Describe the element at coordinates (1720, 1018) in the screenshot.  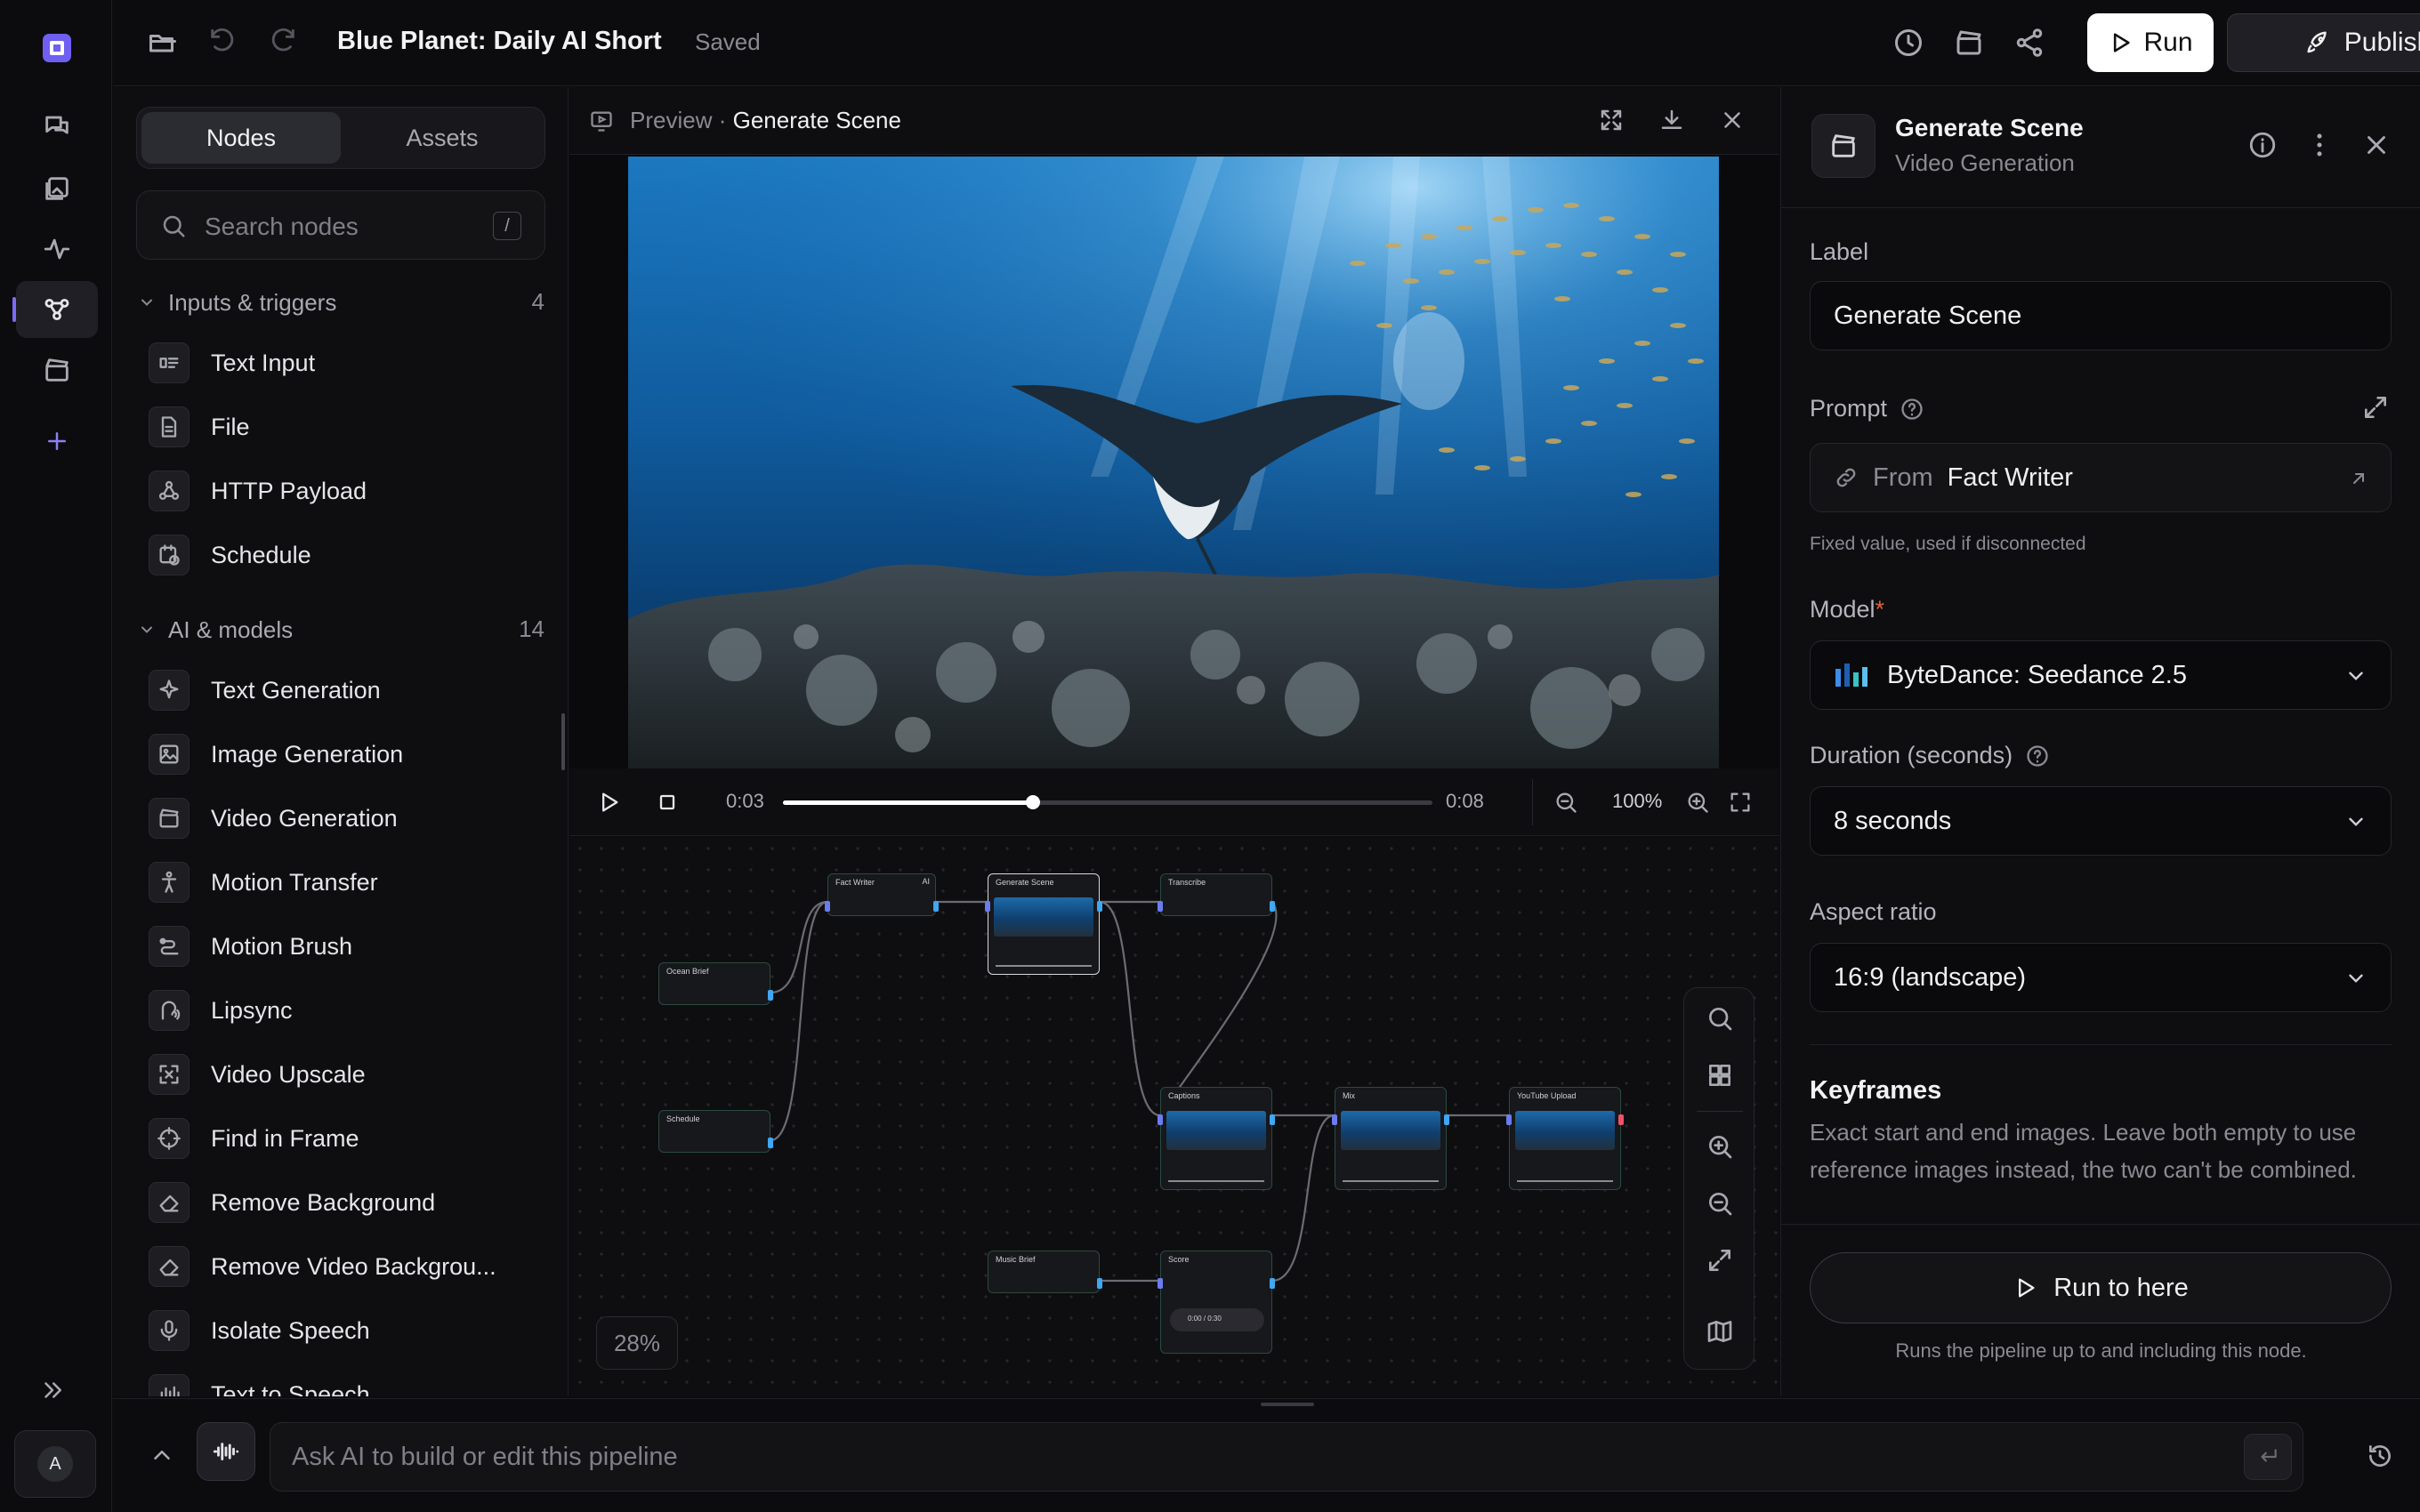
I see `canvas-search-button` at that location.